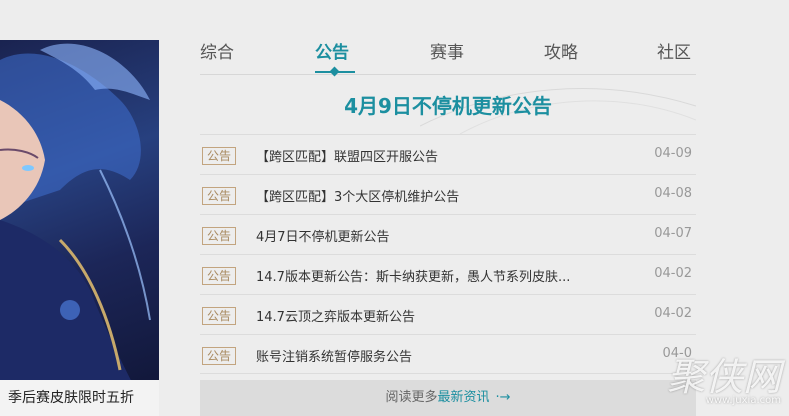 This screenshot has height=416, width=789. I want to click on banner-caption: 季后赛皮肤限时五折, so click(79, 398).